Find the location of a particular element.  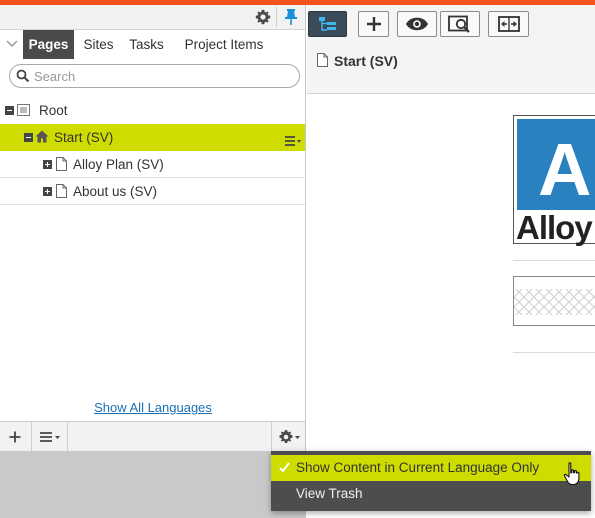

logo-wordmark: Alloy is located at coordinates (554, 227).